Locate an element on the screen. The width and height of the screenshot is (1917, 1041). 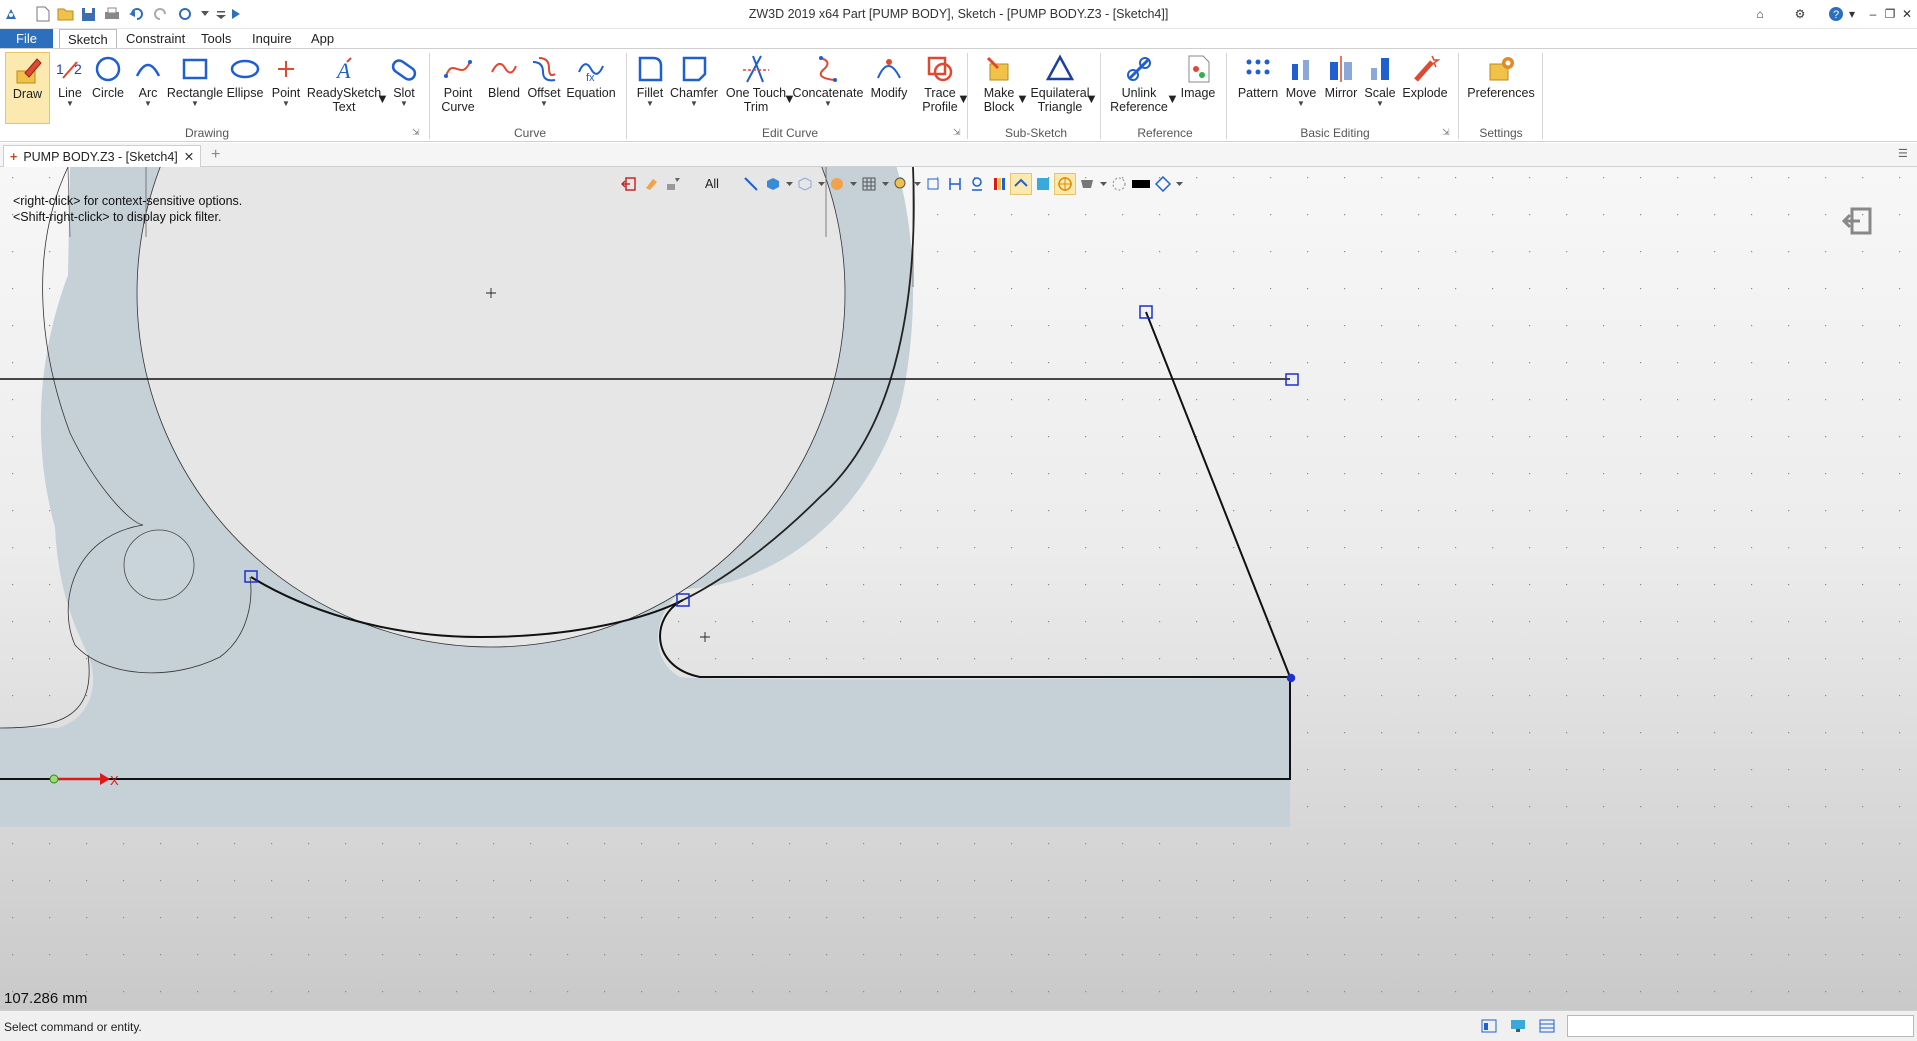
undo-icon is located at coordinates (137, 14).